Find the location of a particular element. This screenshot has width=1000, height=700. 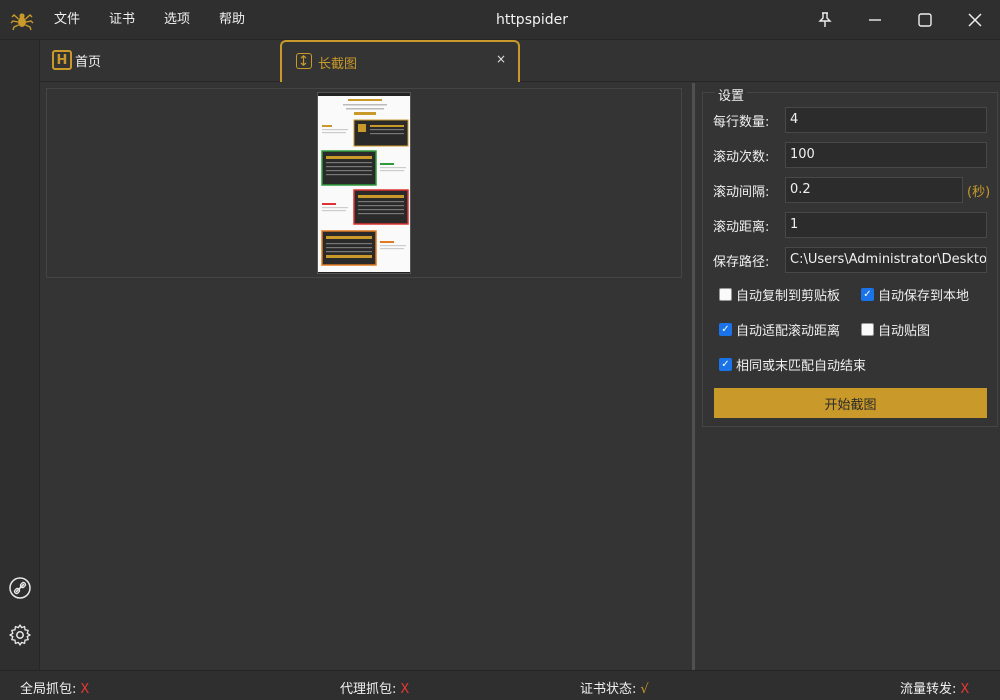

status-traffic-forward: 流量转发: X is located at coordinates (934, 687).